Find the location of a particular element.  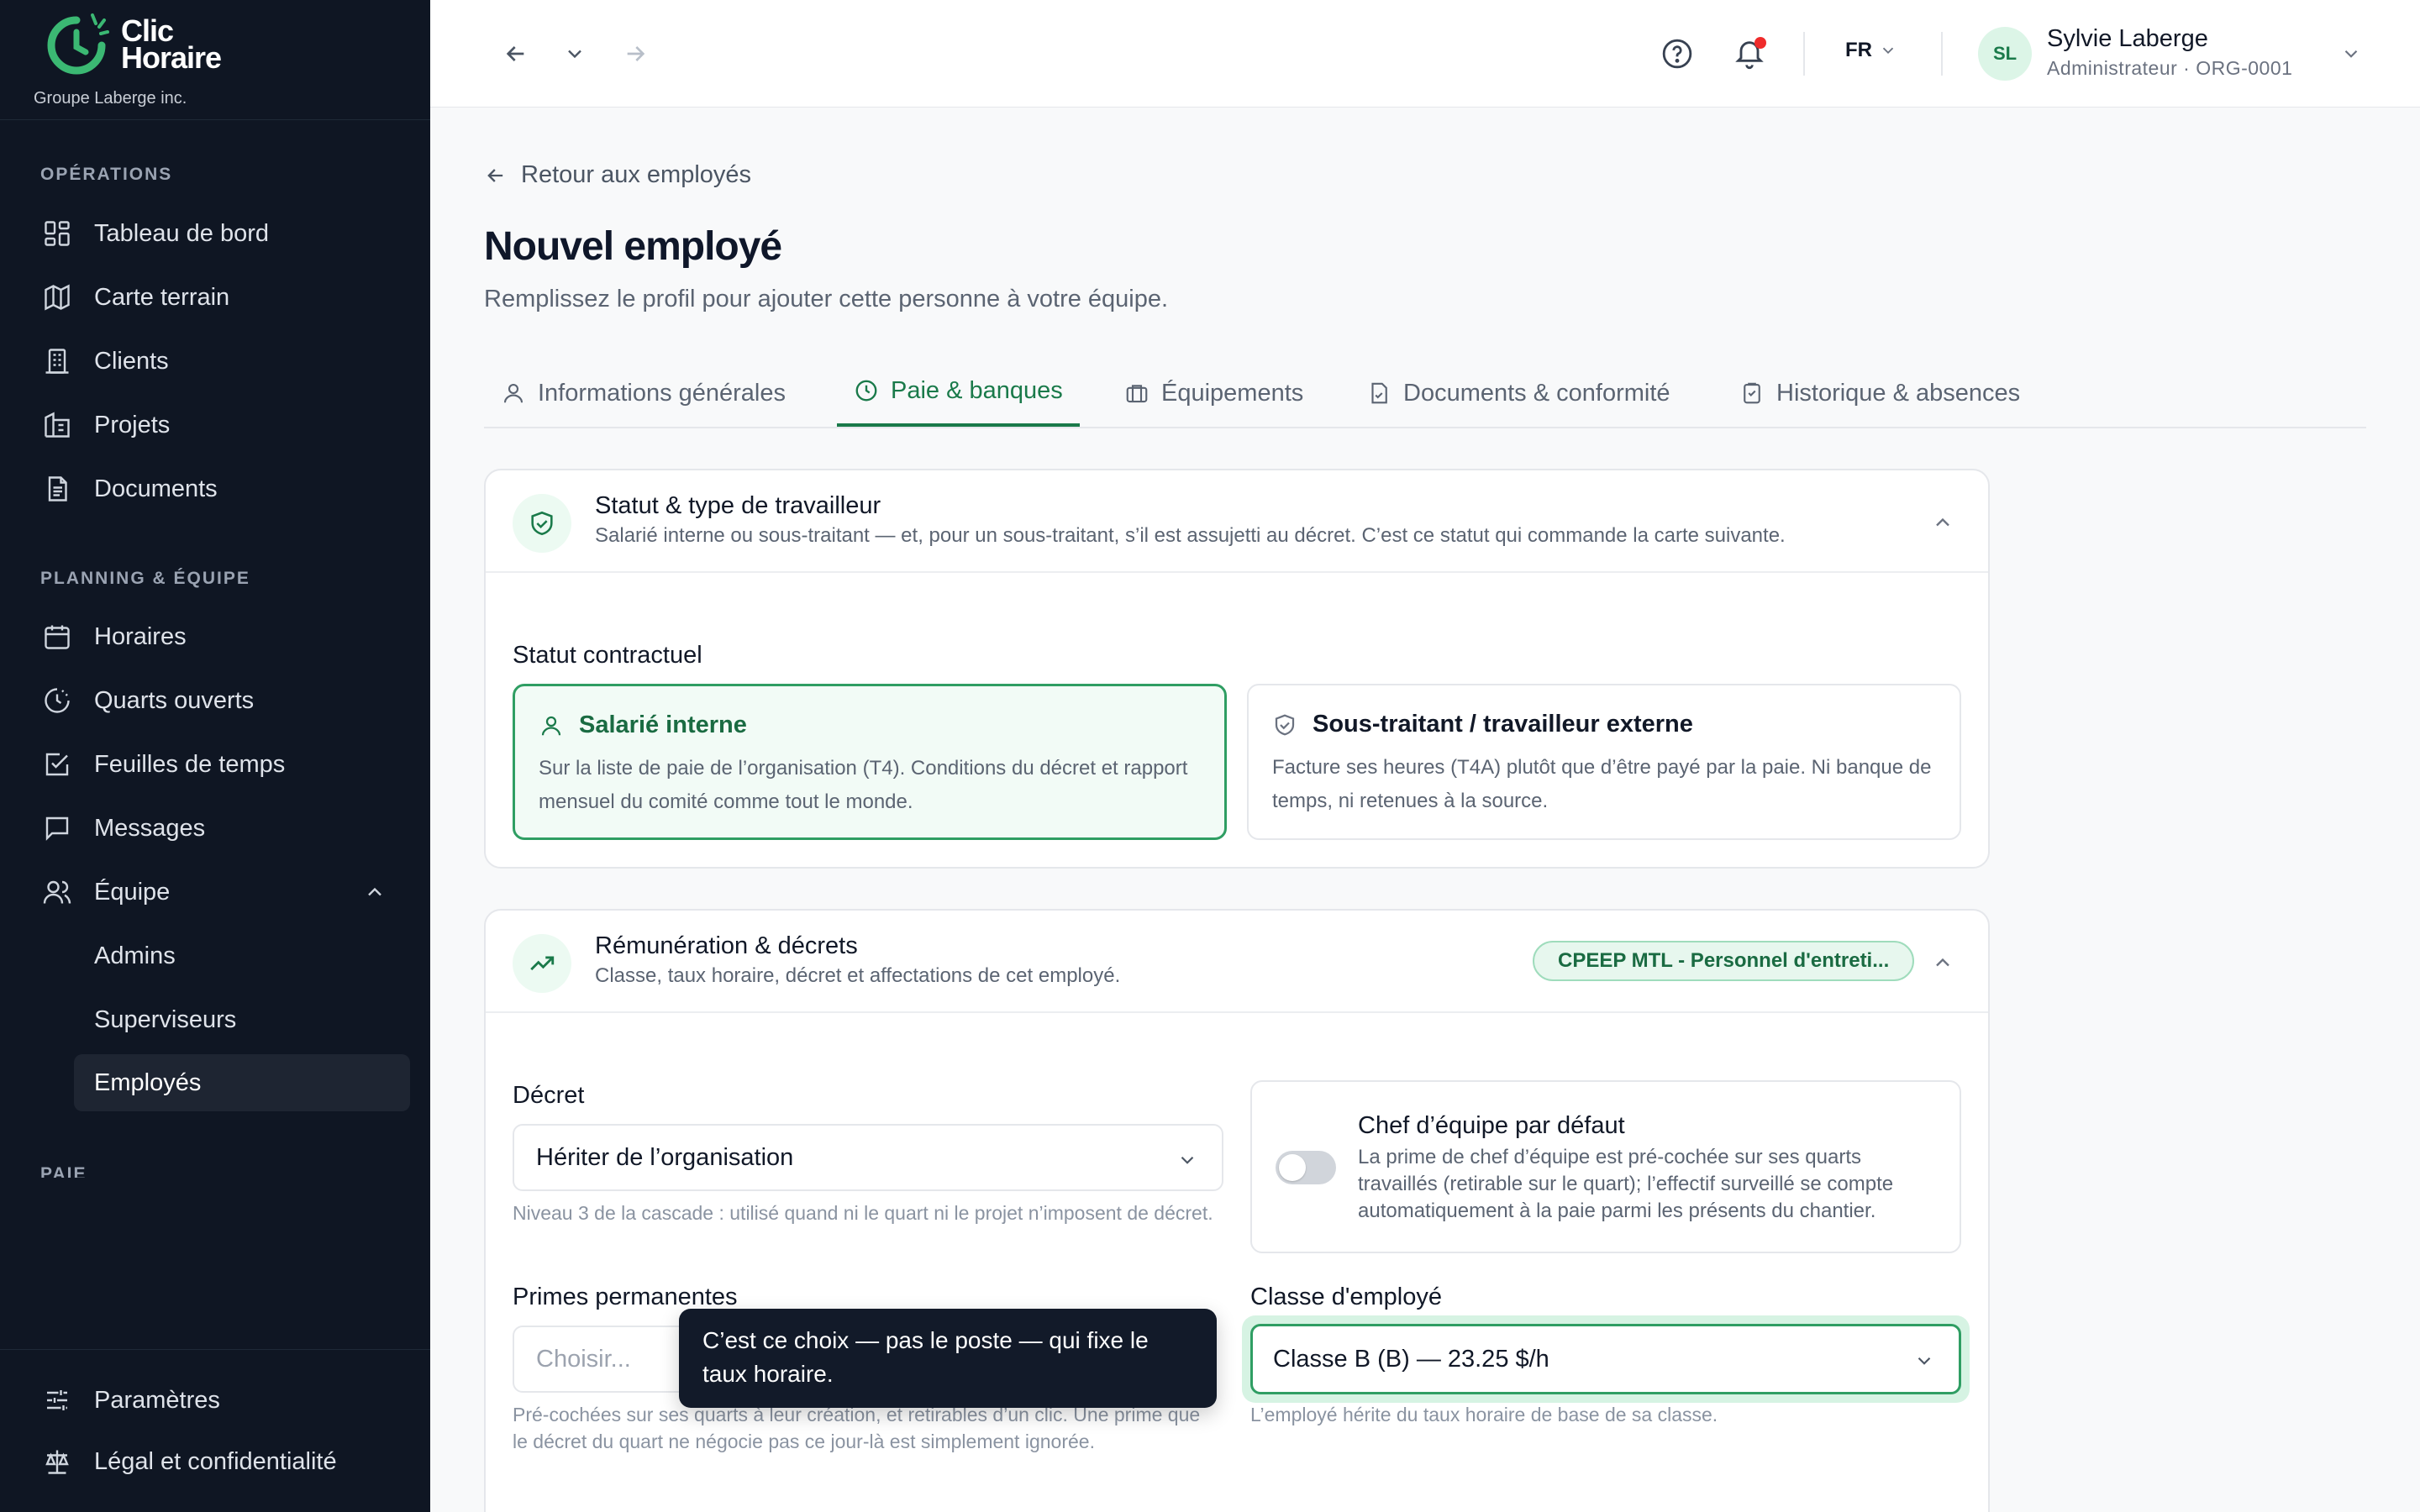

sidebar-item-carte-terrain: Carte terrain is located at coordinates (225, 297).